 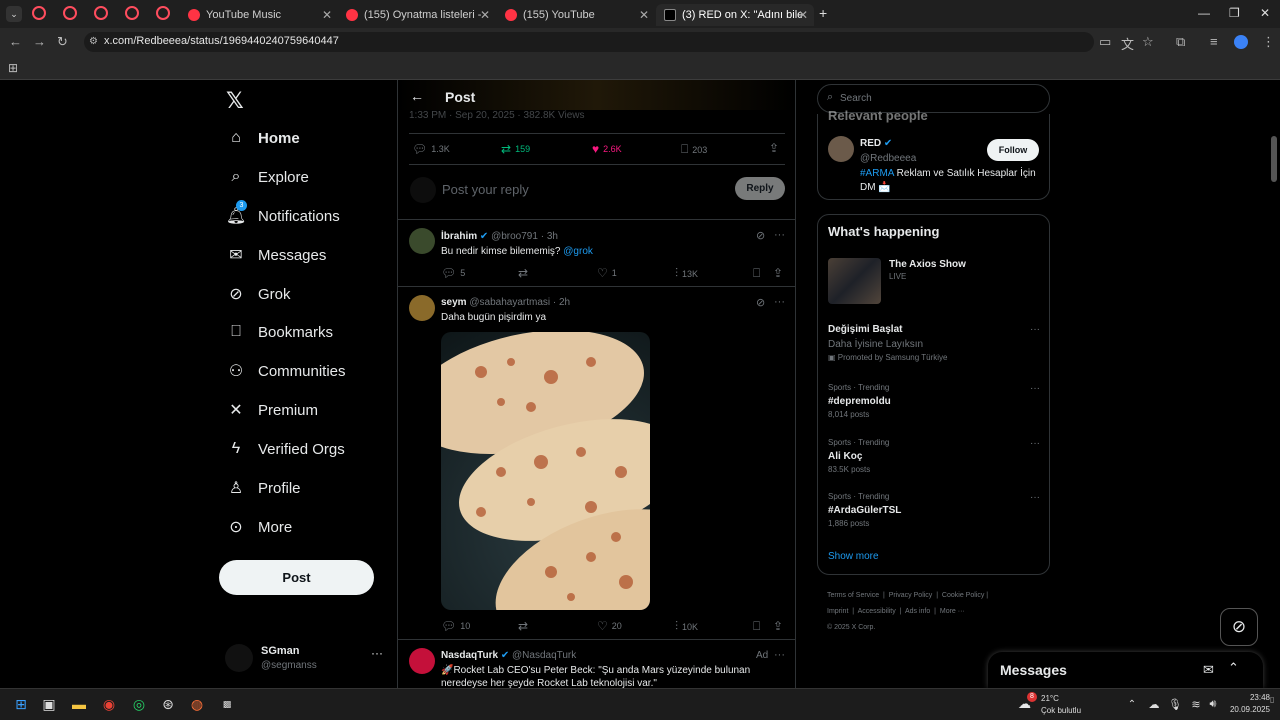 I want to click on repost-stat: ⇄ 159, so click(x=515, y=149).